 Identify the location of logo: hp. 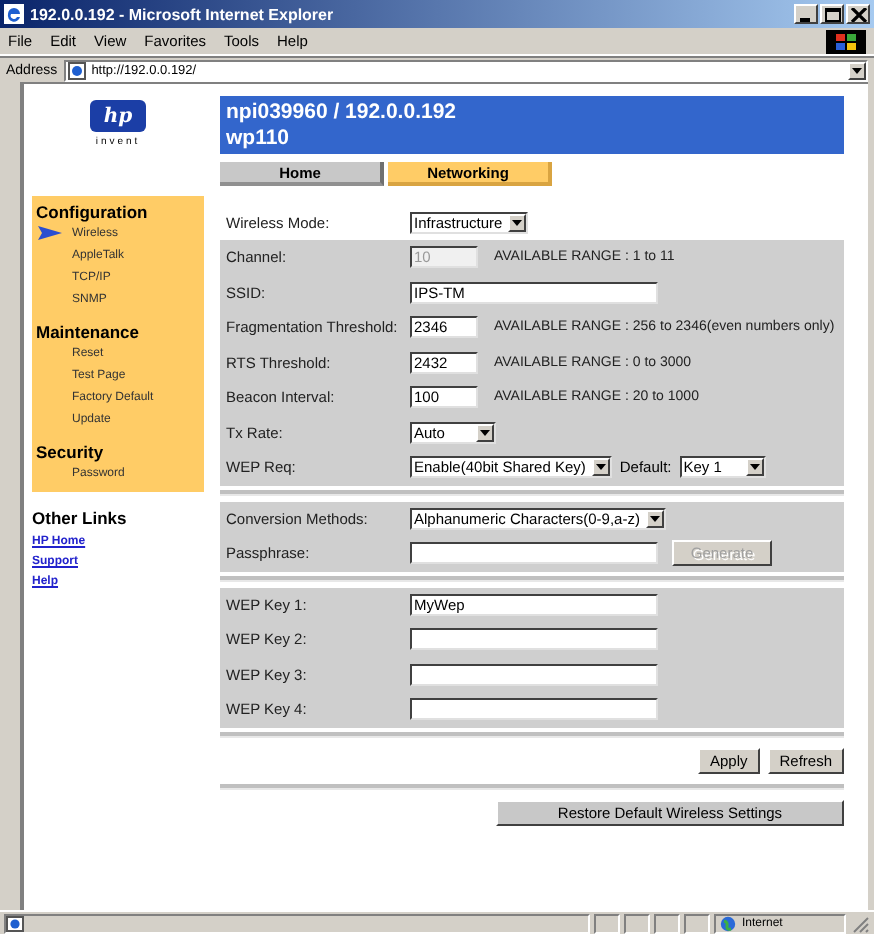
(118, 116).